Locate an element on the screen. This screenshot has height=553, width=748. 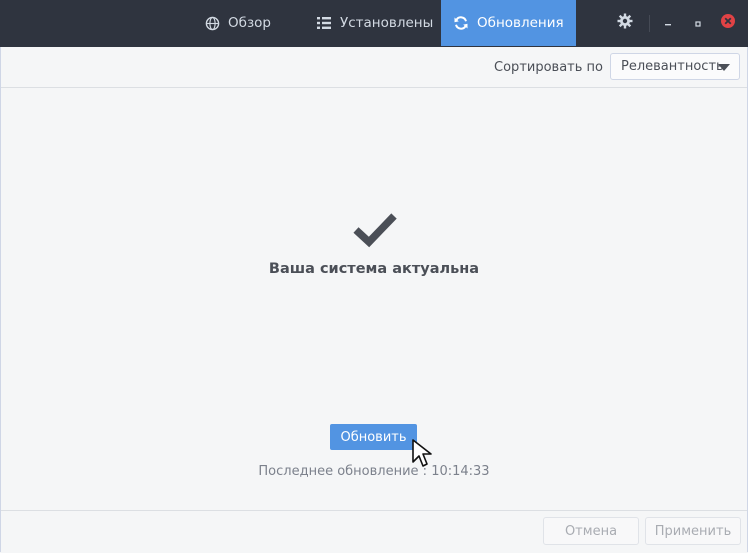
sort-value: Релевантность is located at coordinates (672, 66).